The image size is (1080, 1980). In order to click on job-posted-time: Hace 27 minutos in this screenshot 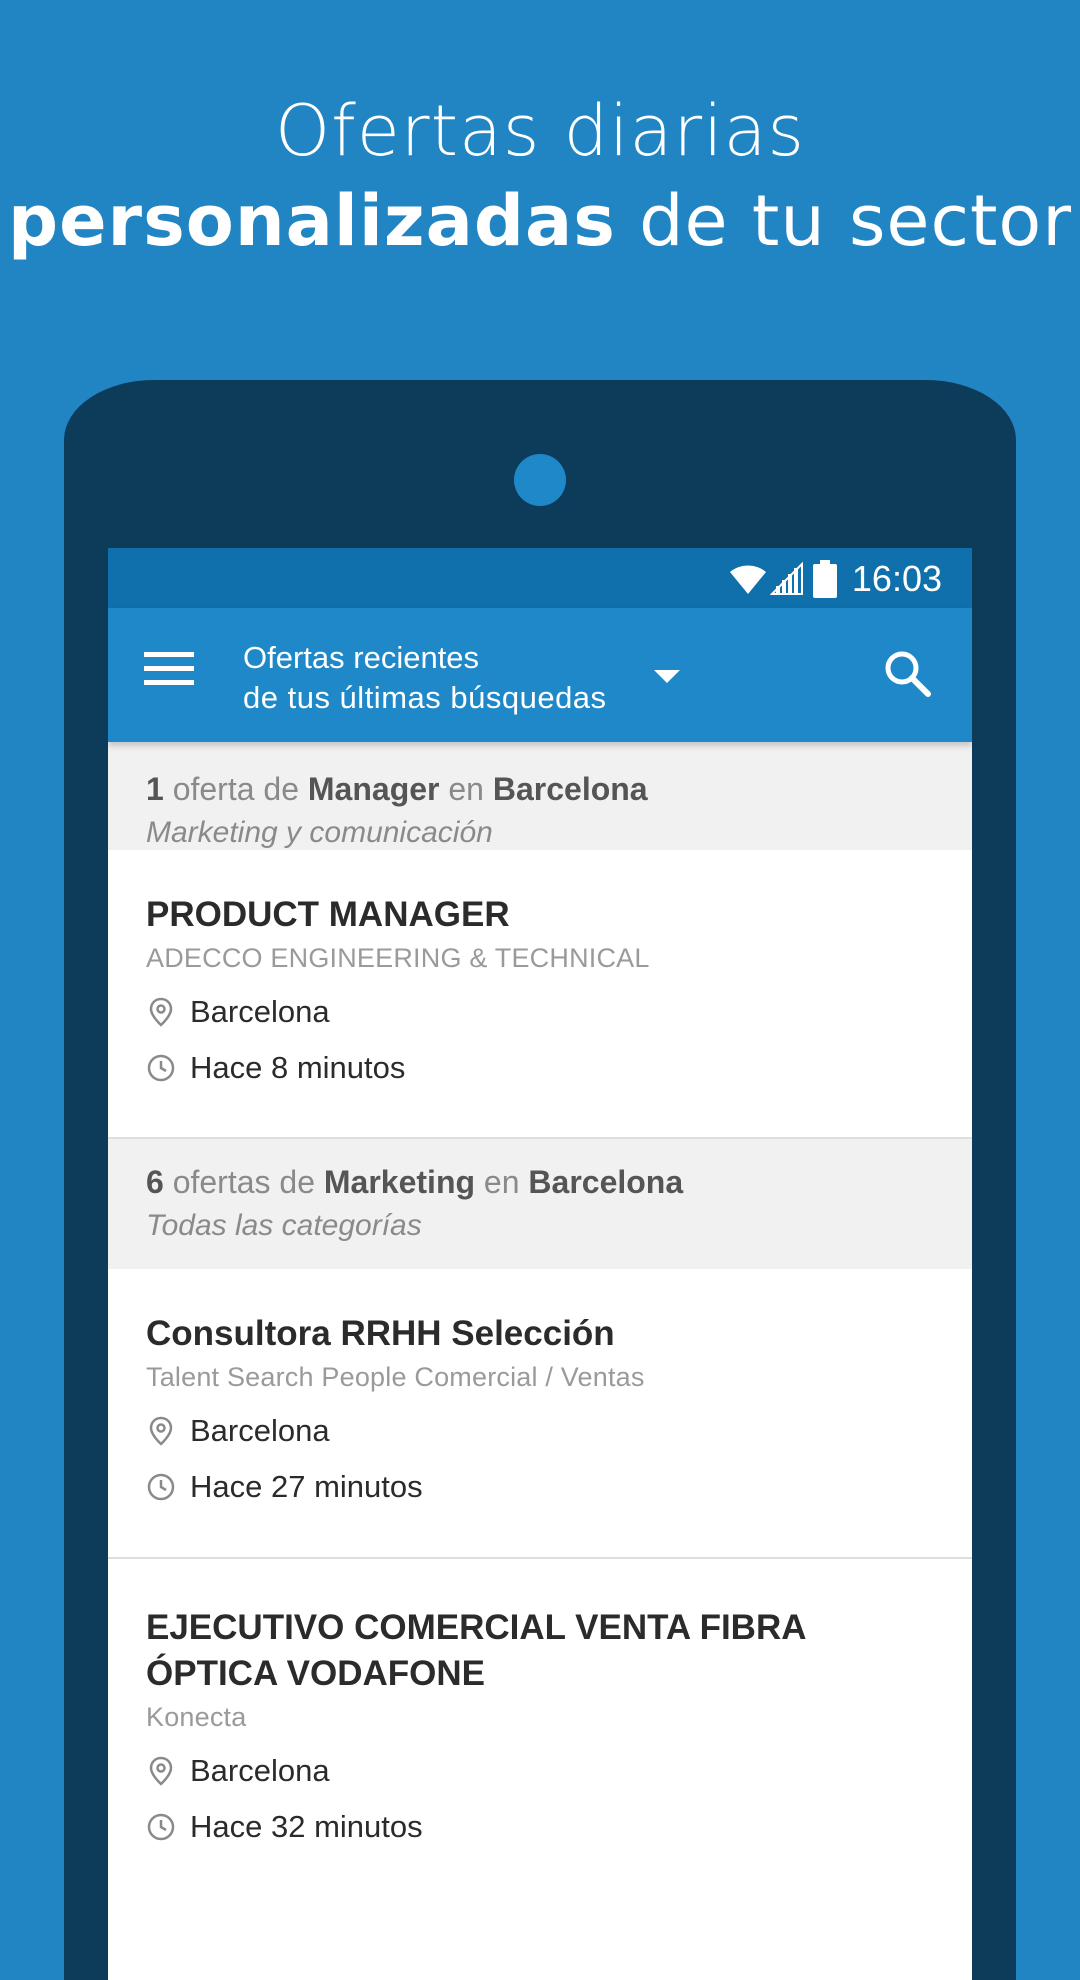, I will do `click(306, 1486)`.